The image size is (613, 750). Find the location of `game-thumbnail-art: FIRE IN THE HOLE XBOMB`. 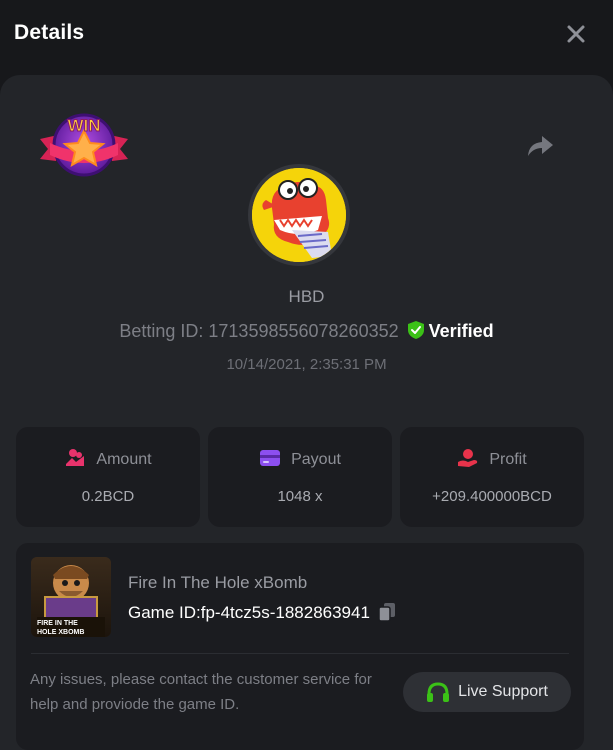

game-thumbnail-art: FIRE IN THE HOLE XBOMB is located at coordinates (71, 597).